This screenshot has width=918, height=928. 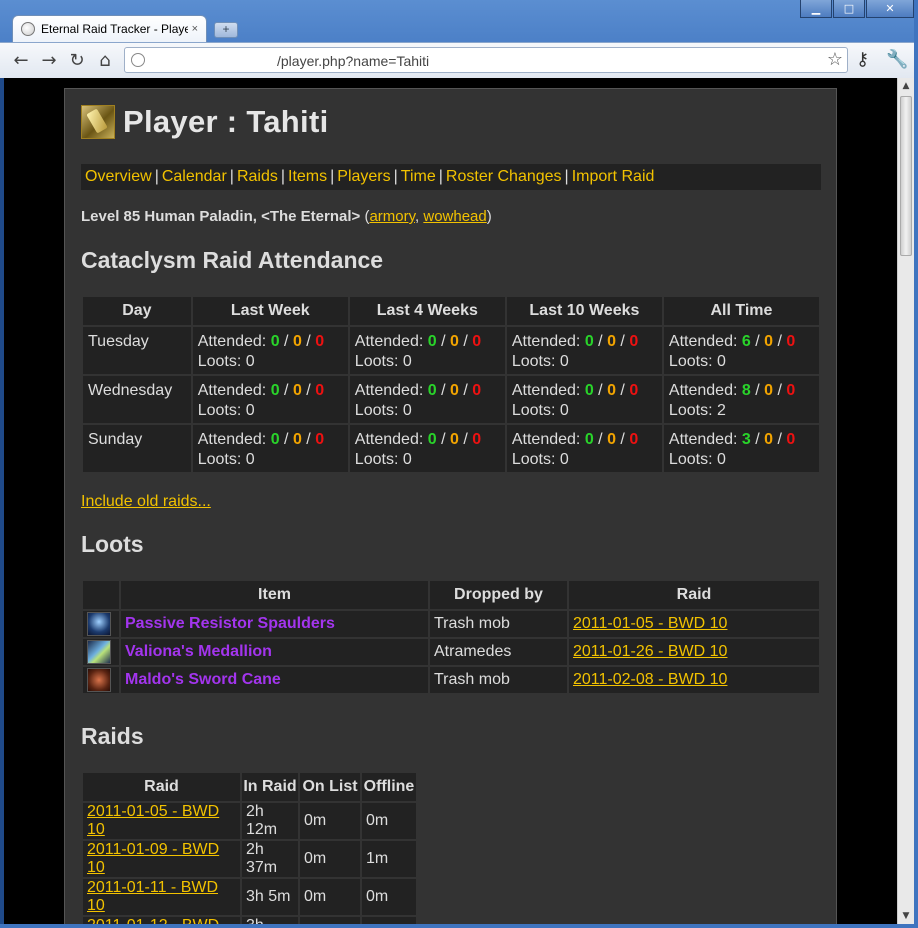 I want to click on vertical-scrollbar: ▲ ▼, so click(x=905, y=501).